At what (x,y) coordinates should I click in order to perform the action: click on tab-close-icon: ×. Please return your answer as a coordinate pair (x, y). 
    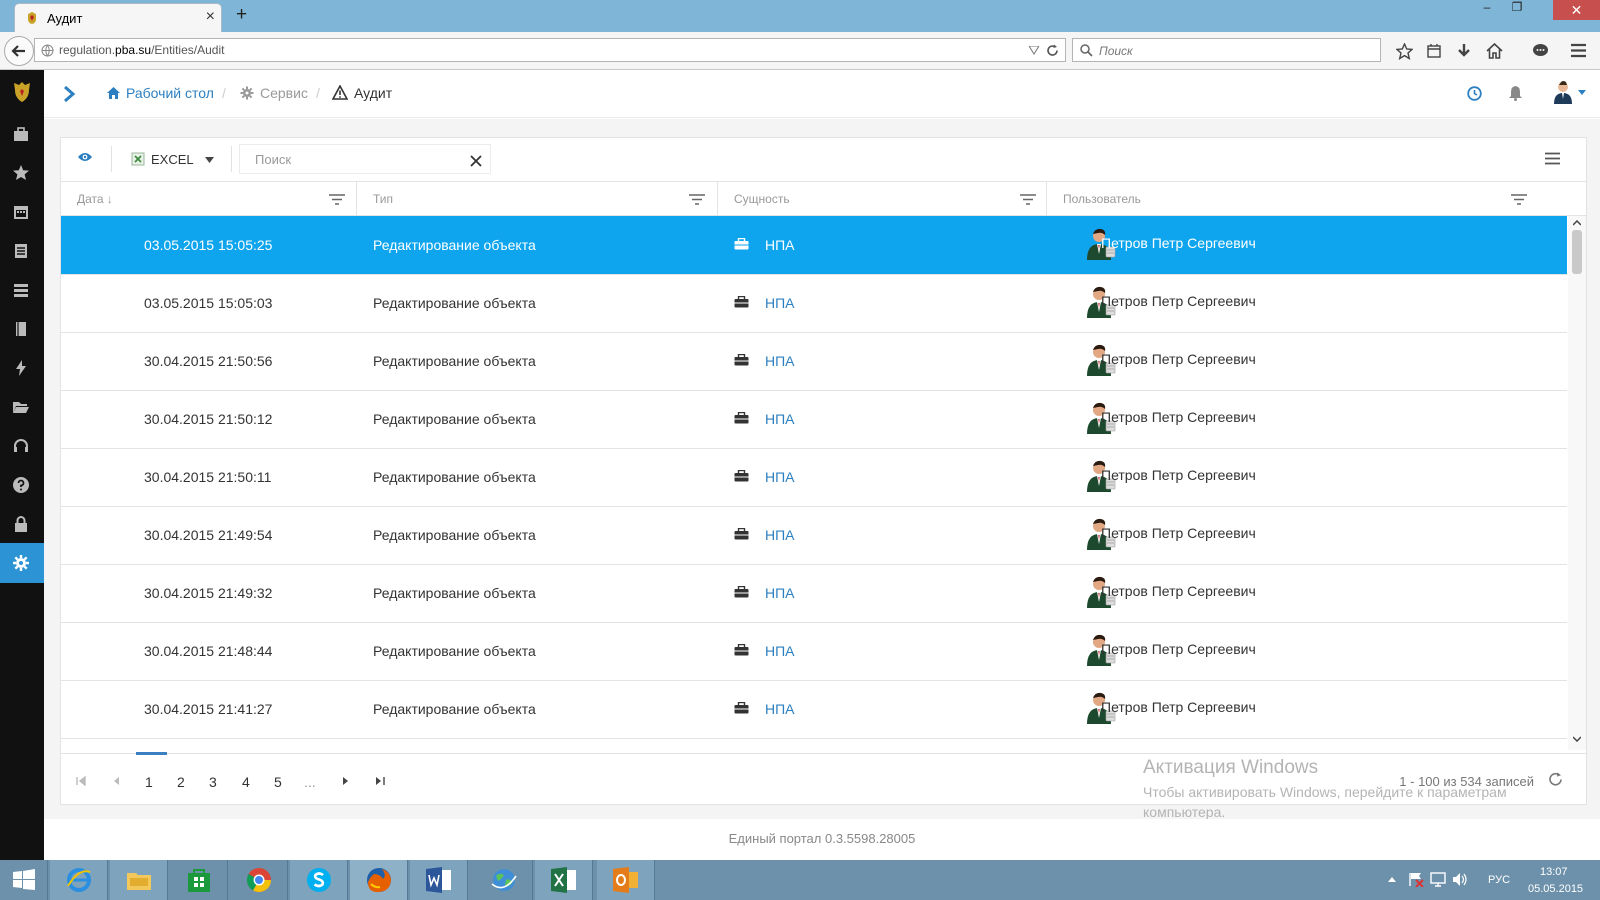
    Looking at the image, I should click on (210, 17).